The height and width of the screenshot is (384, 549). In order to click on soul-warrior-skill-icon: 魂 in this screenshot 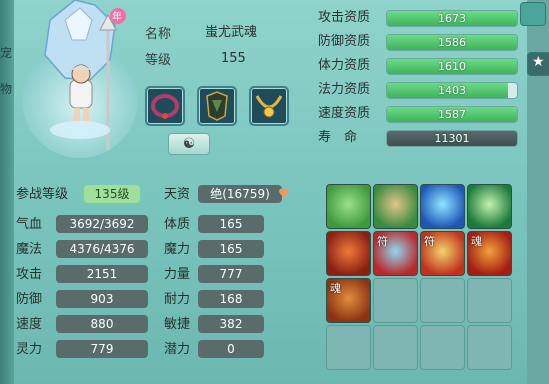, I will do `click(348, 300)`.